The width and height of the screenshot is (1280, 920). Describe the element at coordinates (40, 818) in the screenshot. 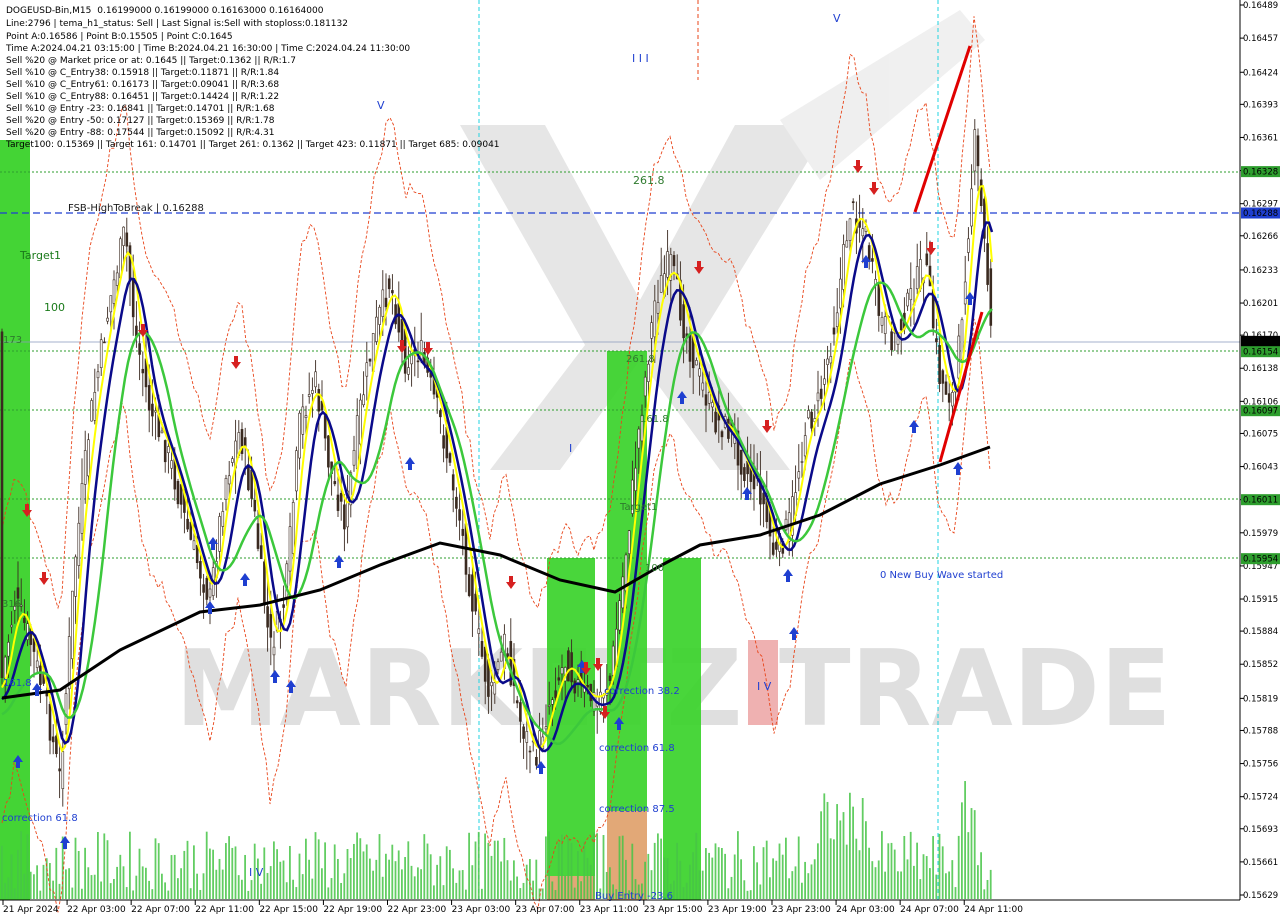

I see `correction-618-left-label: correction 61.8` at that location.